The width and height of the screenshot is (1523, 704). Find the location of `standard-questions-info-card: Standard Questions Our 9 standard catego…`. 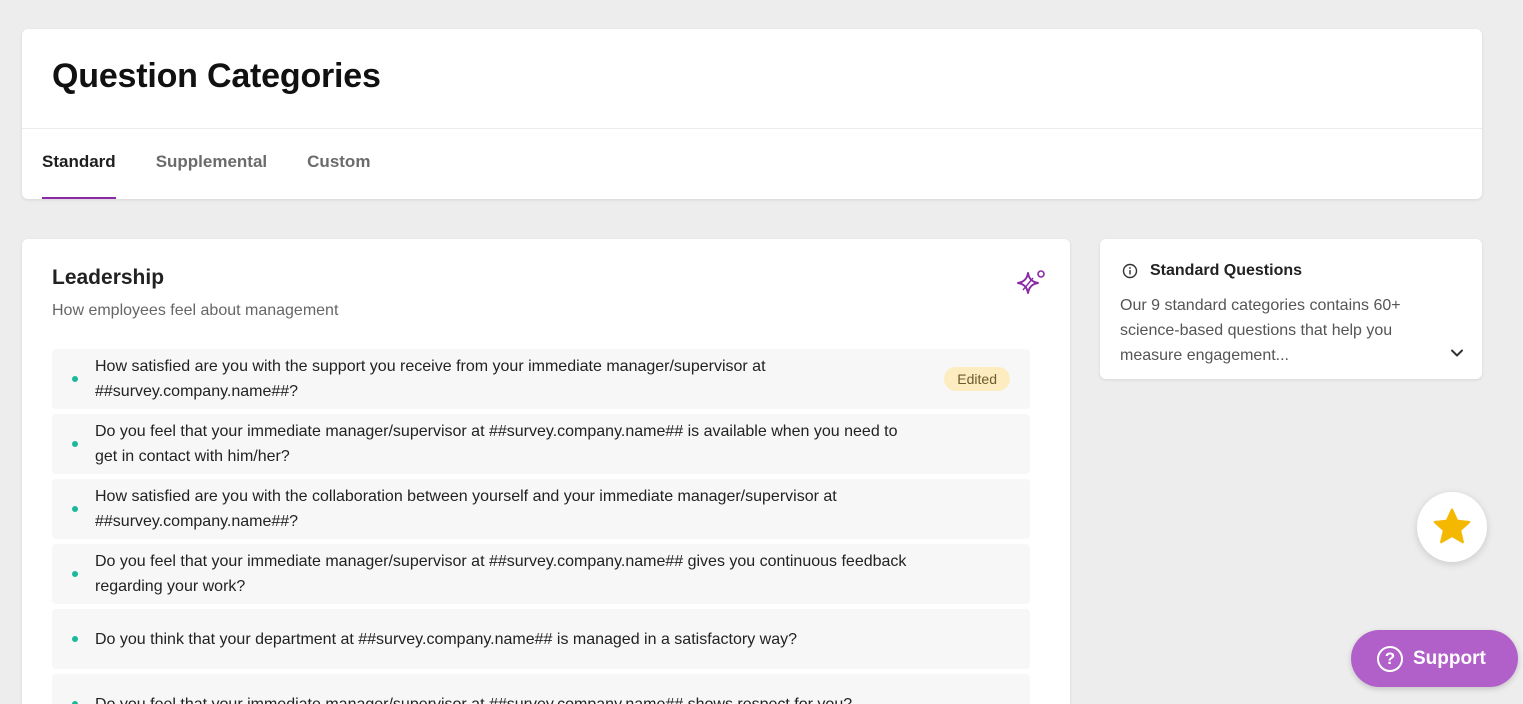

standard-questions-info-card: Standard Questions Our 9 standard catego… is located at coordinates (1291, 309).